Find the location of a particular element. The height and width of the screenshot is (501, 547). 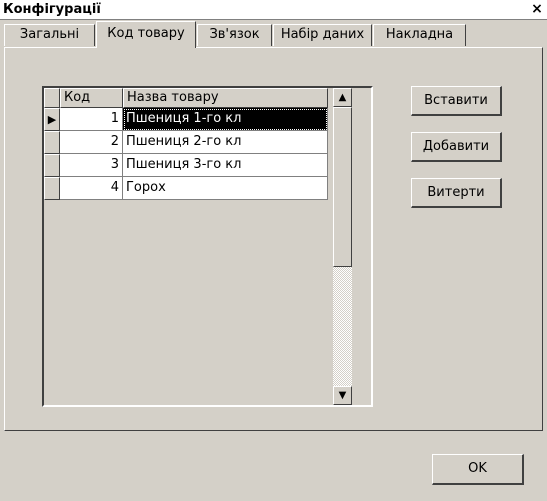

tab-invoice: Накладна is located at coordinates (419, 35).